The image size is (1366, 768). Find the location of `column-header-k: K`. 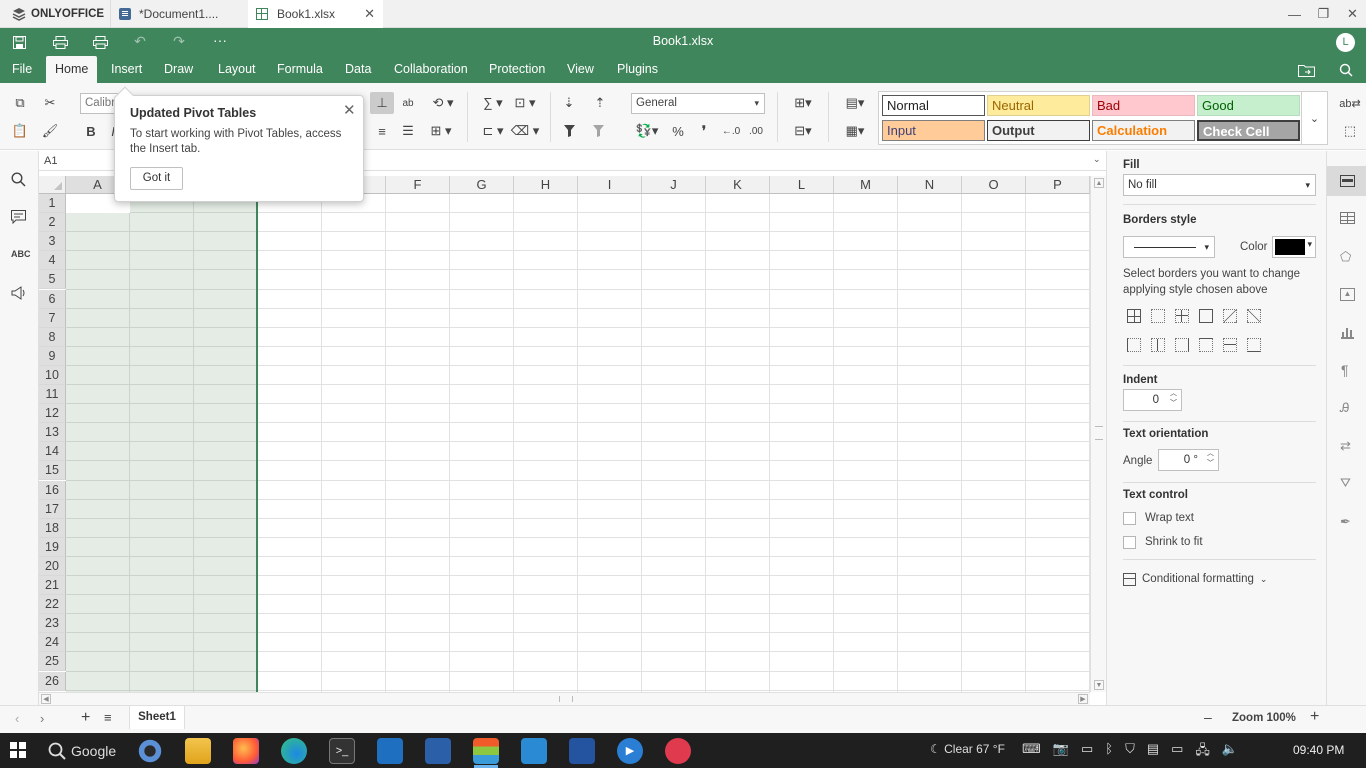

column-header-k: K is located at coordinates (738, 185).